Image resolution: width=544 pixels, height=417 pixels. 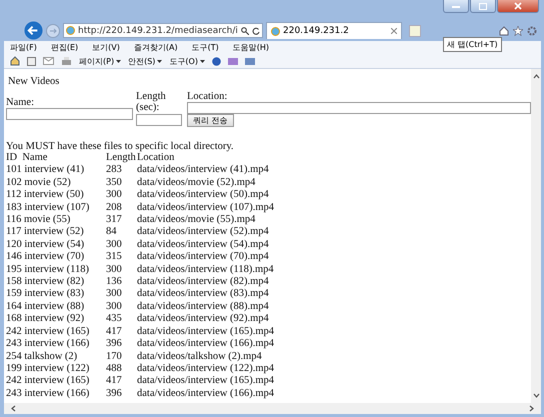 What do you see at coordinates (203, 170) in the screenshot?
I see `table-cell-text: data/videos/interview (41).mp4` at bounding box center [203, 170].